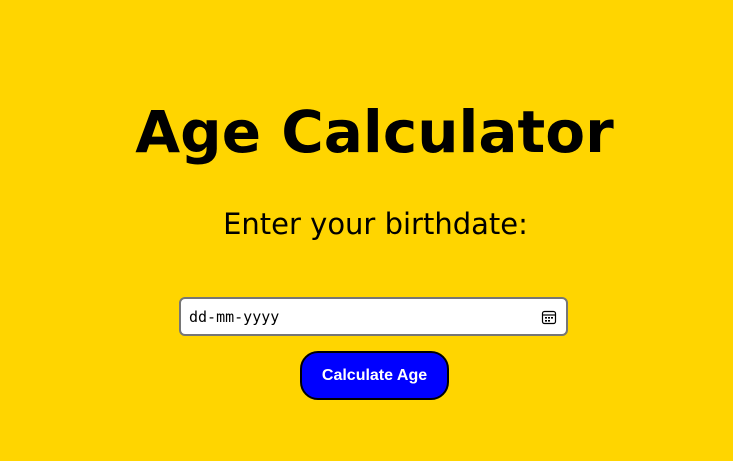  Describe the element at coordinates (549, 317) in the screenshot. I see `calendar-icon` at that location.